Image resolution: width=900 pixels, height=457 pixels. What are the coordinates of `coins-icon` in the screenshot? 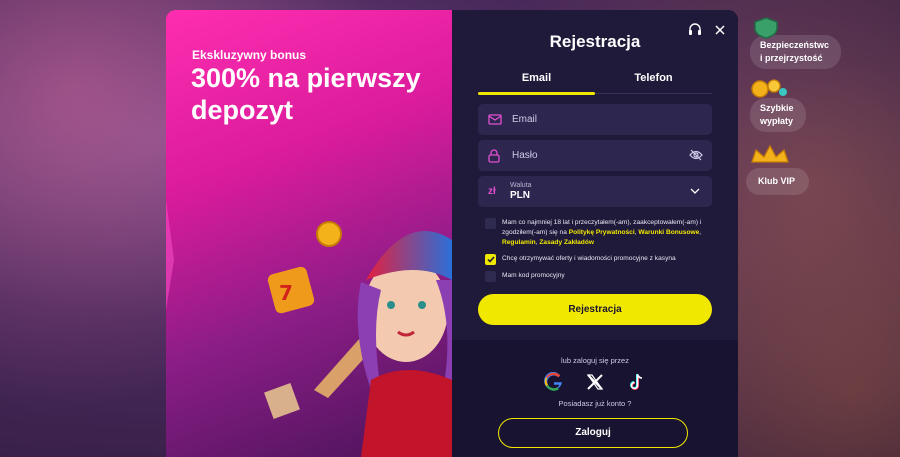 It's located at (769, 88).